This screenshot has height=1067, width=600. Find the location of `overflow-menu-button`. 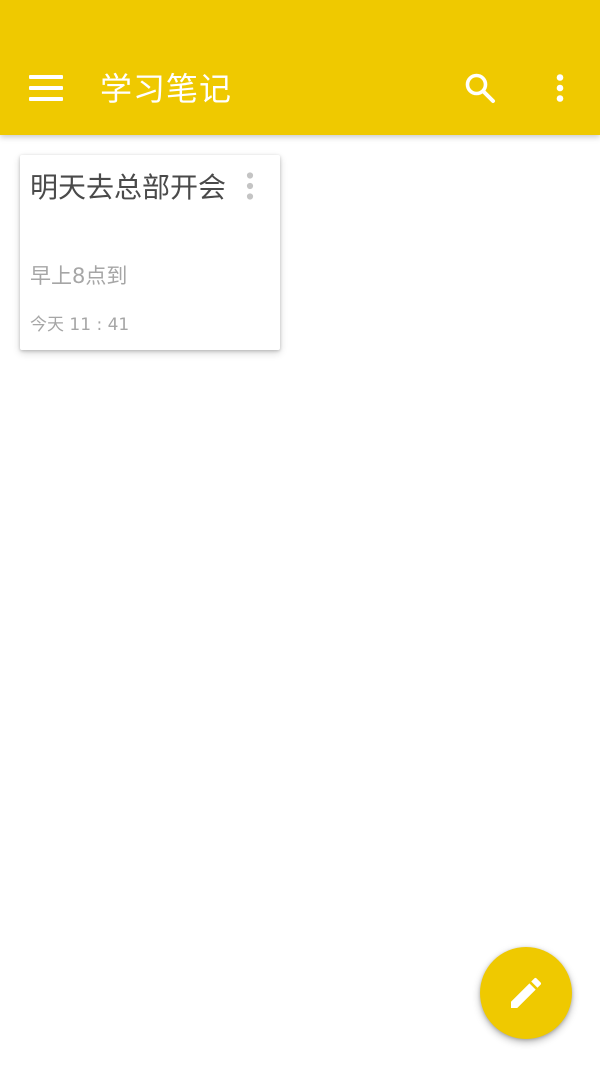

overflow-menu-button is located at coordinates (560, 88).